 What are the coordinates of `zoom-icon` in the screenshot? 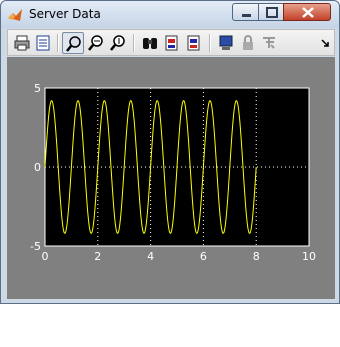 It's located at (73, 44).